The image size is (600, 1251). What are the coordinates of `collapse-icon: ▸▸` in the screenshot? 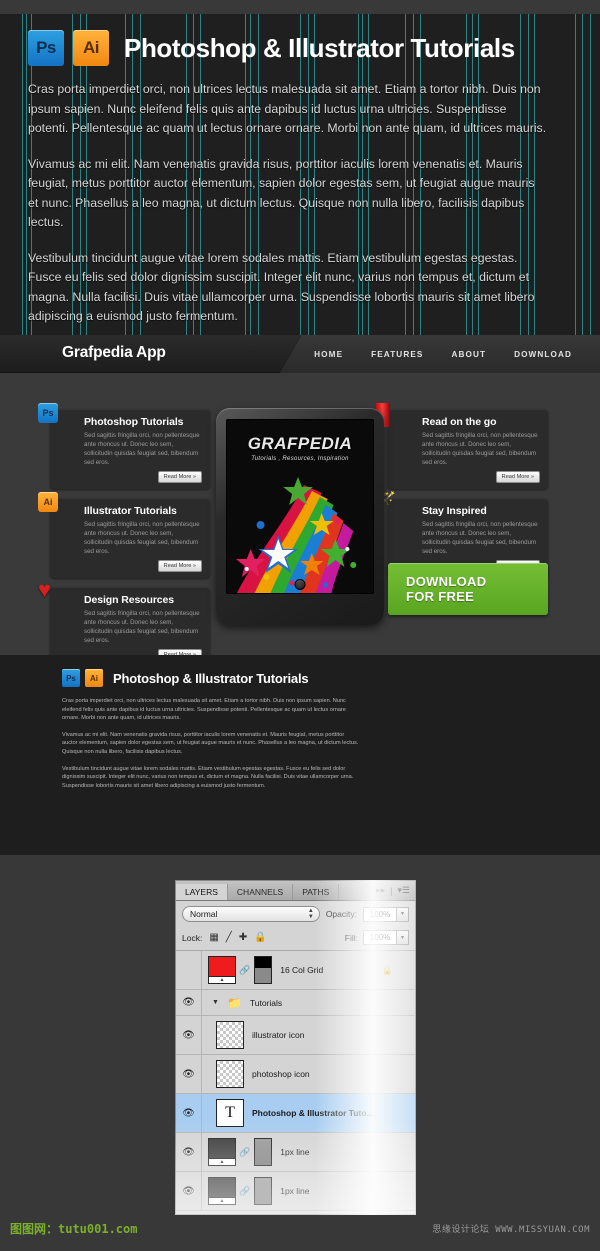 It's located at (380, 890).